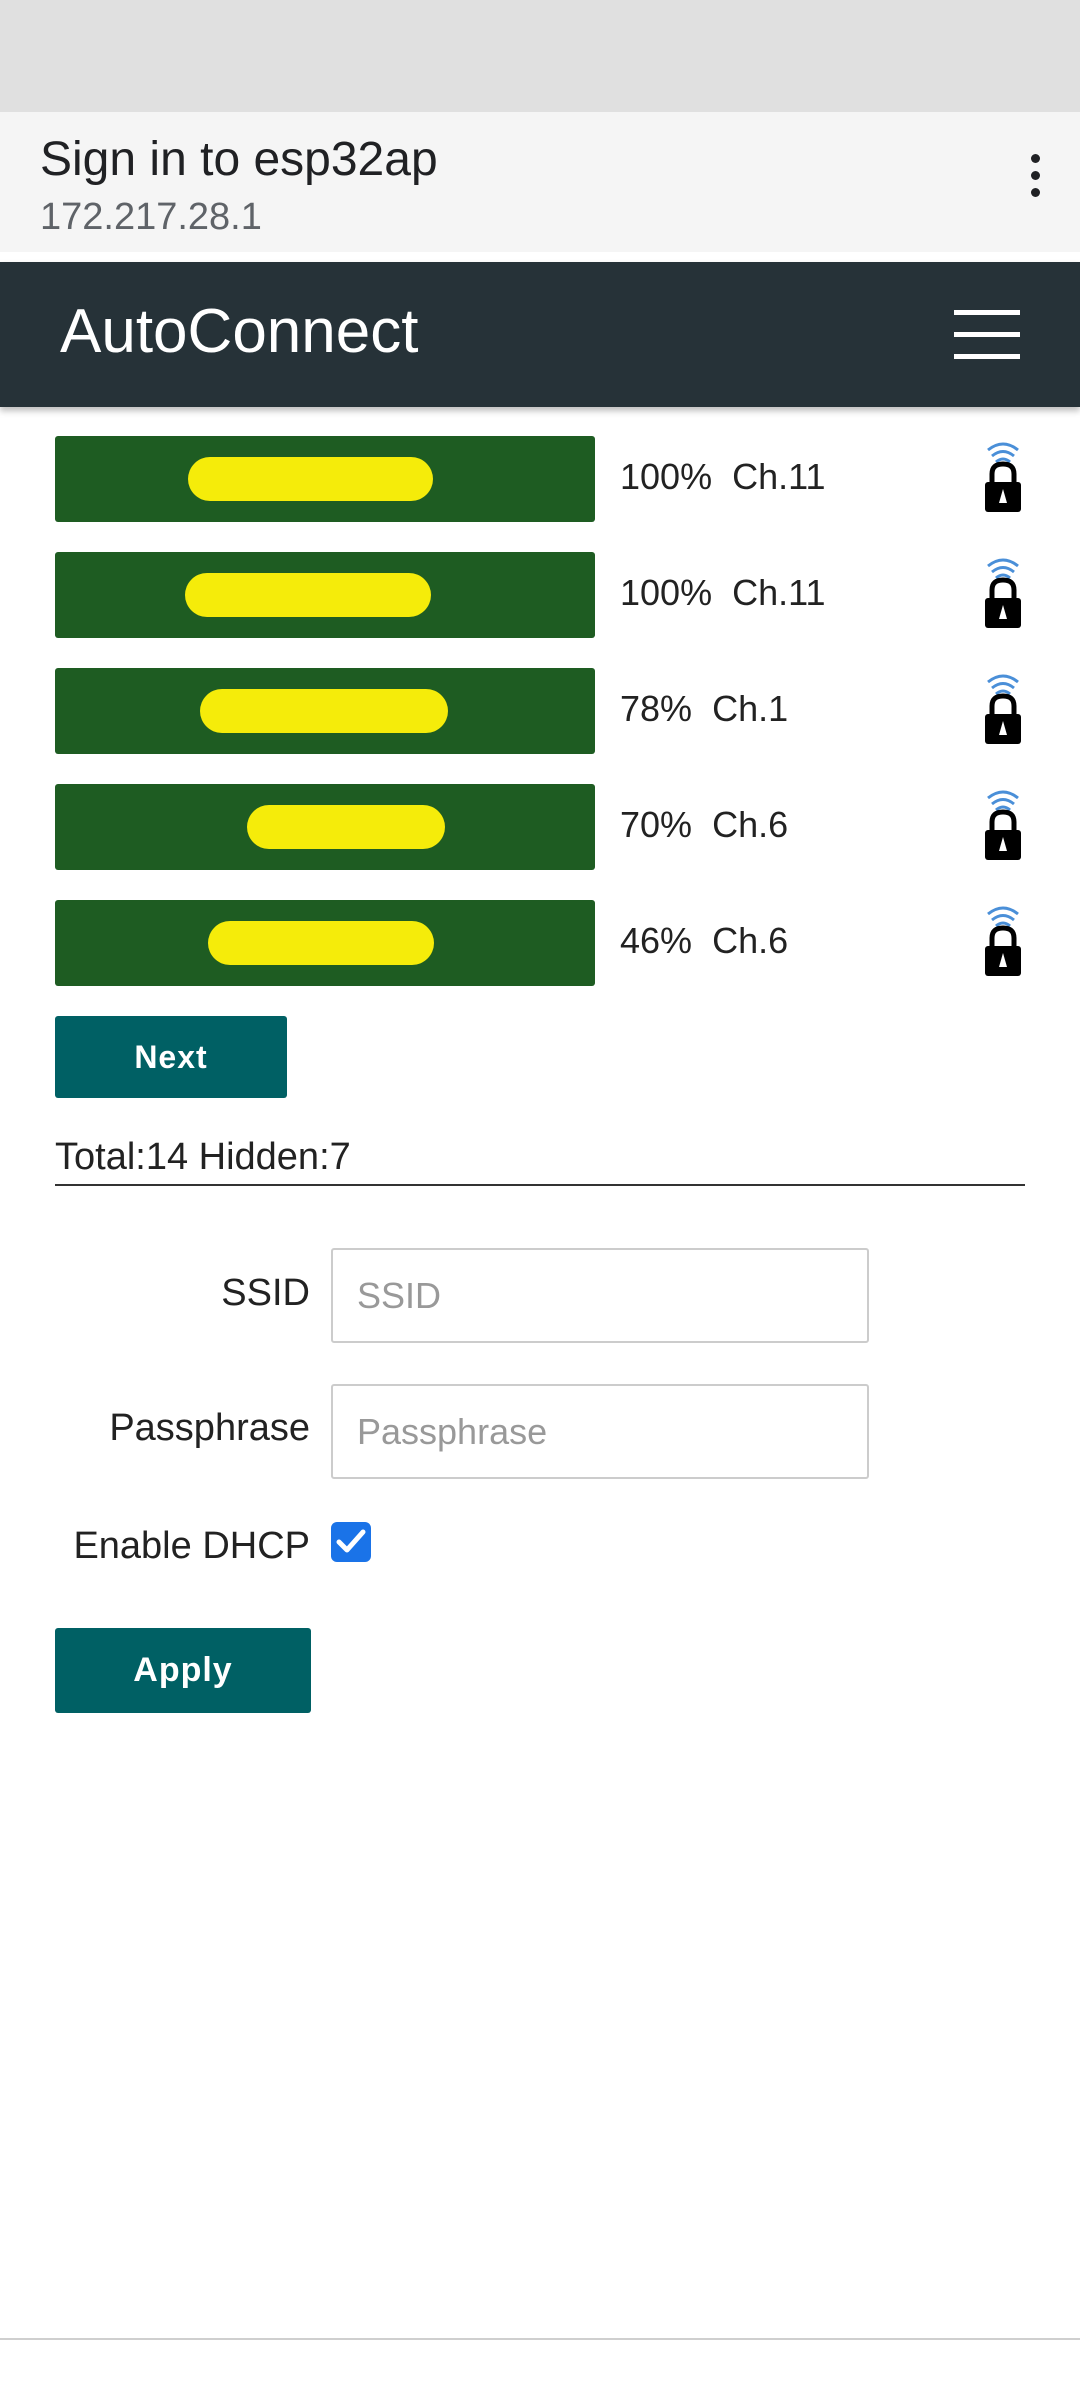  I want to click on portal-title: Sign in to esp32ap, so click(239, 159).